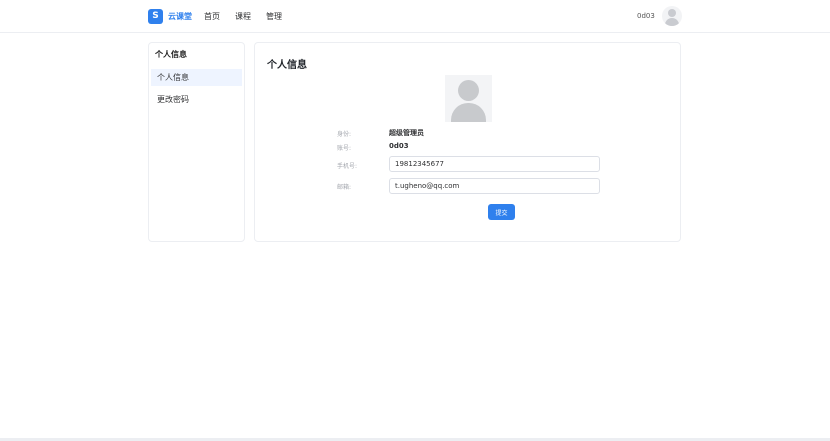 The width and height of the screenshot is (830, 441). Describe the element at coordinates (494, 164) in the screenshot. I see `phone-input` at that location.